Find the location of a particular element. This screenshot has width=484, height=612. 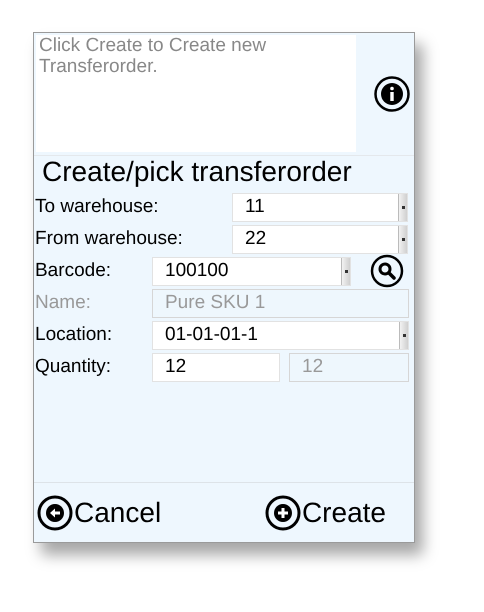

search-icon is located at coordinates (387, 271).